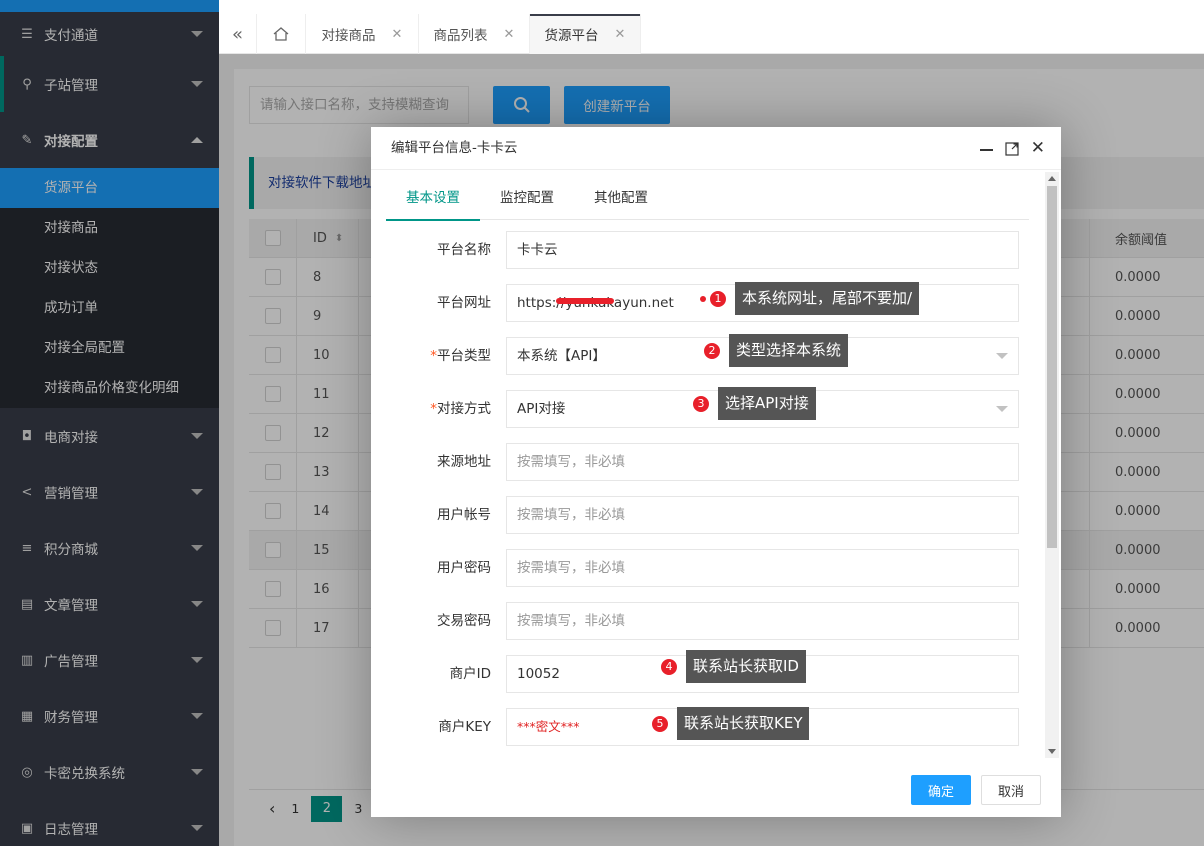  Describe the element at coordinates (810, 298) in the screenshot. I see `annotation-1: 1 本系统网址，尾部不要加/` at that location.